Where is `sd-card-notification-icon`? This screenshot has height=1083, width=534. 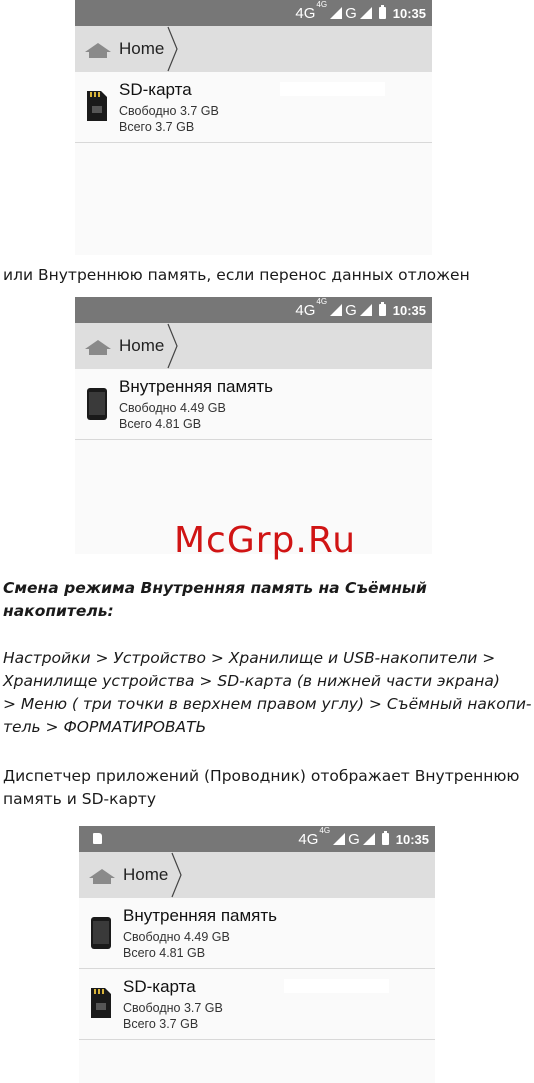
sd-card-notification-icon is located at coordinates (97, 838).